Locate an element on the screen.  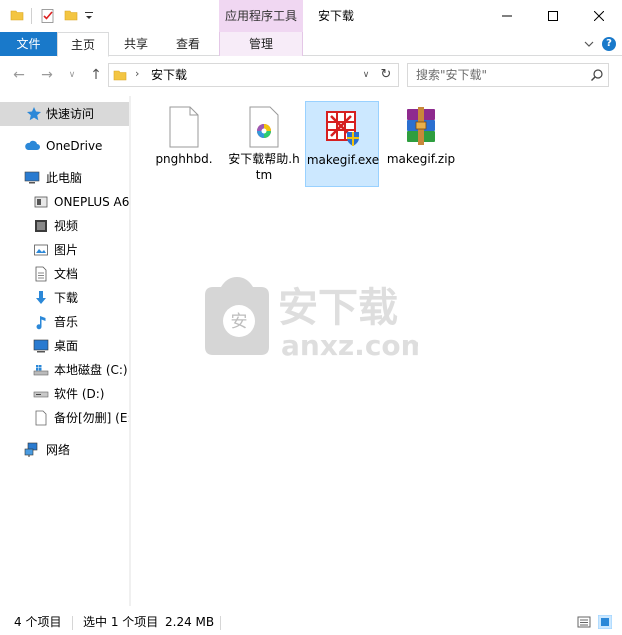
nav-label: 快速访问 is located at coordinates (70, 114).